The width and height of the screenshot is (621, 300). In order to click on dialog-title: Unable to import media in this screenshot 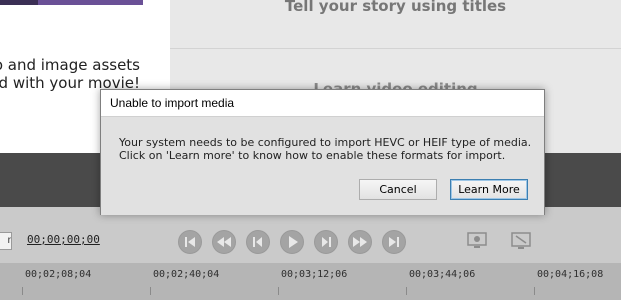, I will do `click(172, 103)`.